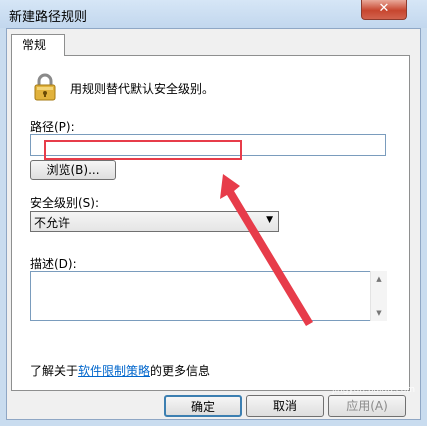  What do you see at coordinates (114, 371) in the screenshot?
I see `software-restriction-policy-link: 软件限制策略` at bounding box center [114, 371].